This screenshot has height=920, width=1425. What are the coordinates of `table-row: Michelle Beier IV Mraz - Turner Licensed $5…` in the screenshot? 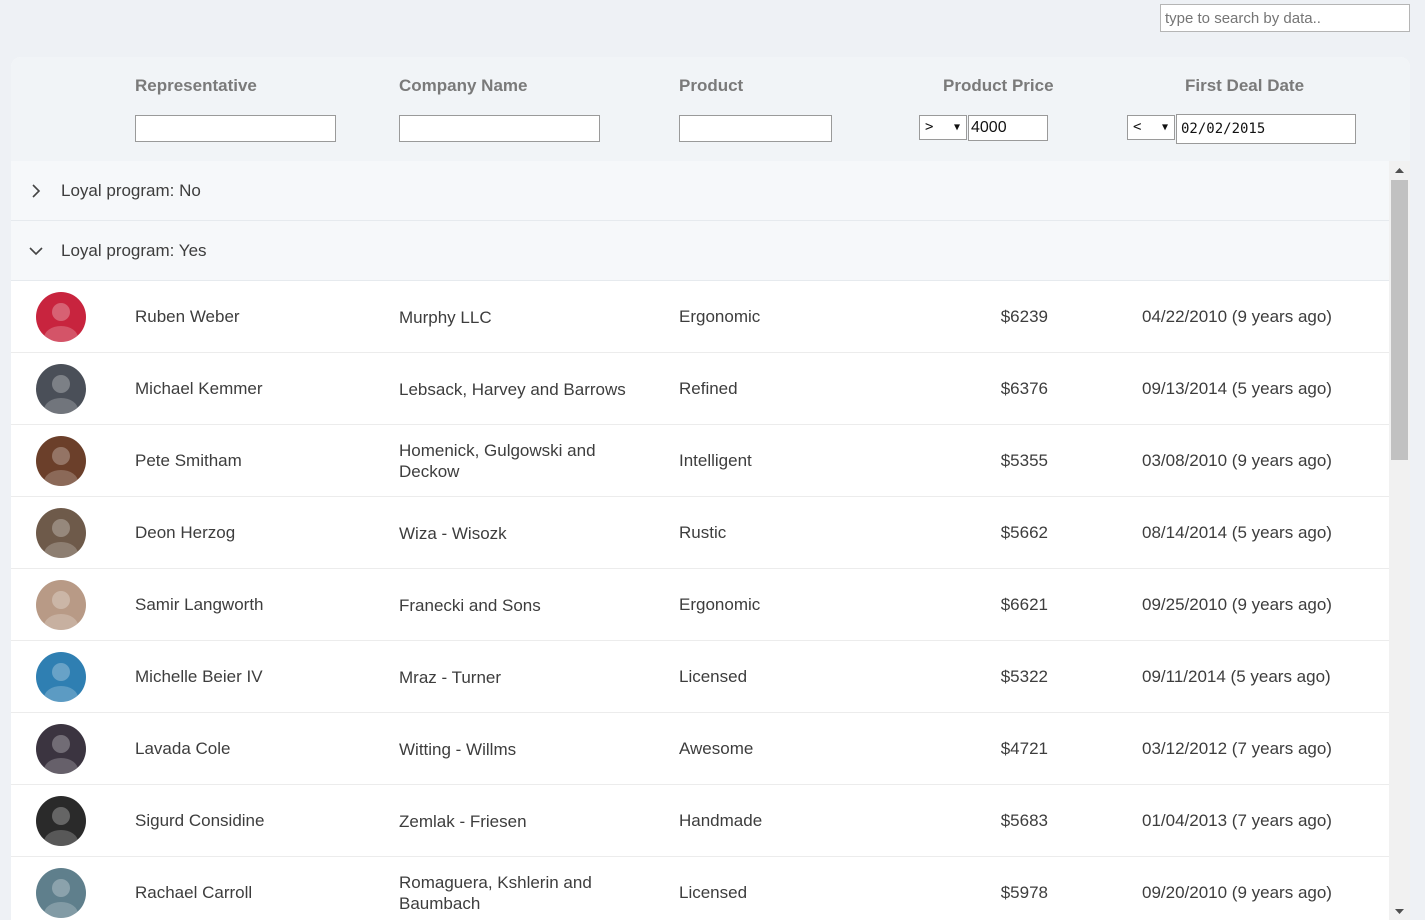 It's located at (700, 677).